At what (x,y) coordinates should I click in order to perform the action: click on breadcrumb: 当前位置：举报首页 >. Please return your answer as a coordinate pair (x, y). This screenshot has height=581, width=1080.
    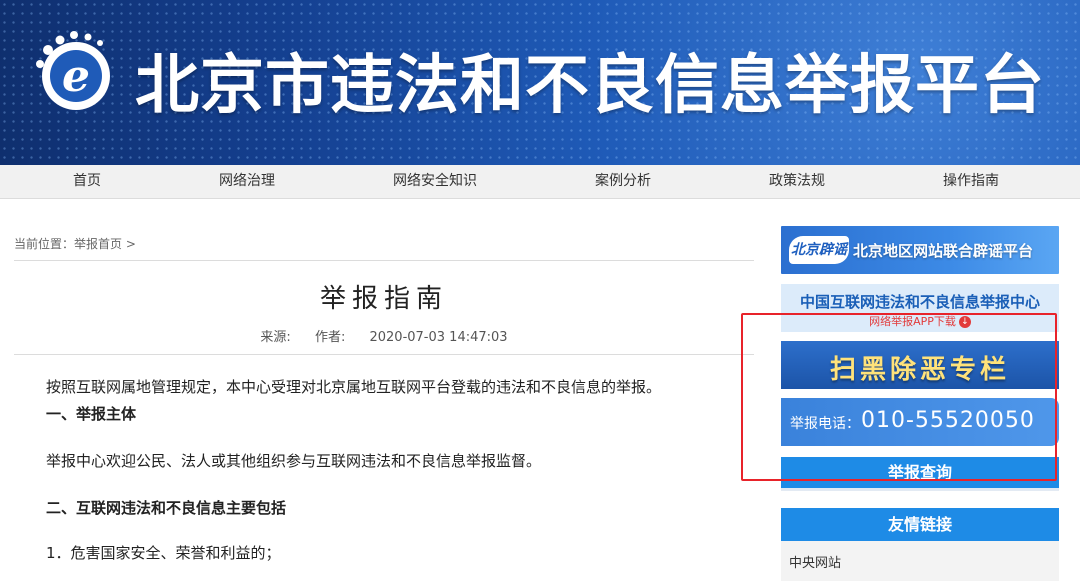
    Looking at the image, I should click on (75, 243).